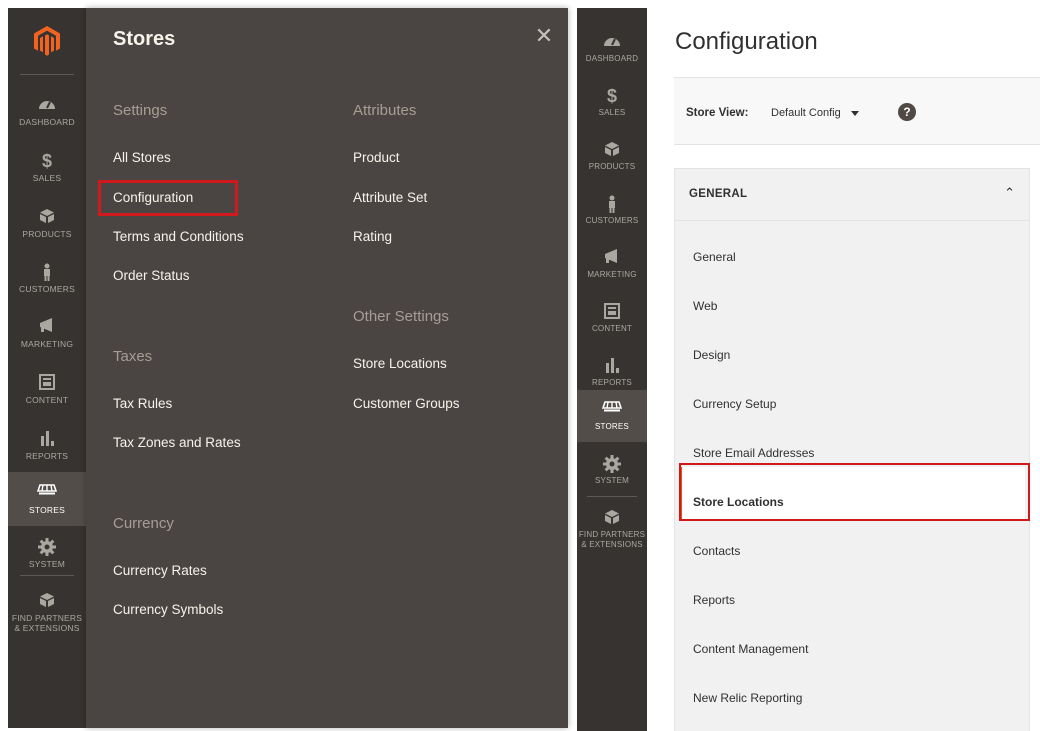  Describe the element at coordinates (1009, 193) in the screenshot. I see `chevron-up-icon: ⌃` at that location.